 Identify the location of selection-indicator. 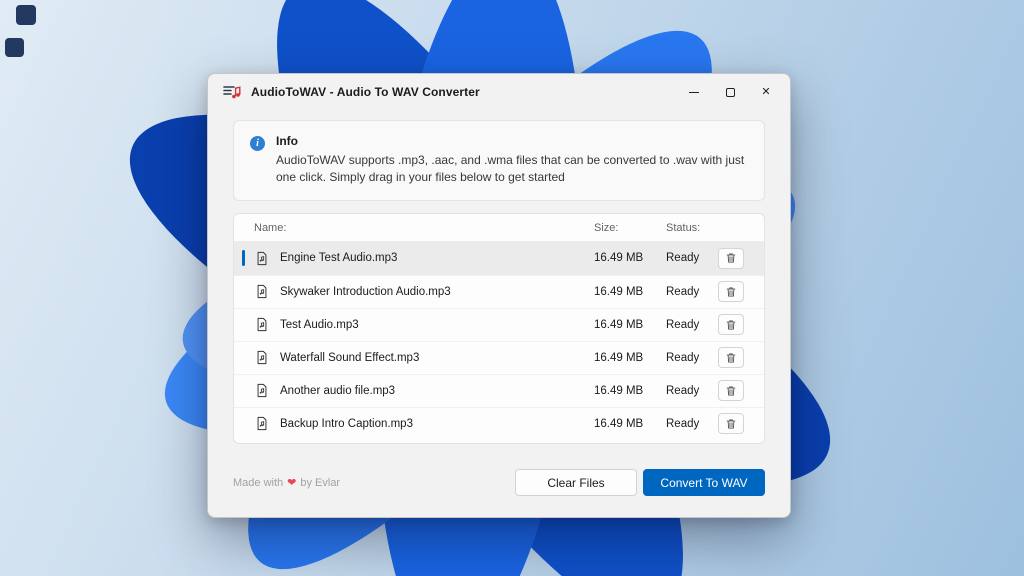
(243, 258).